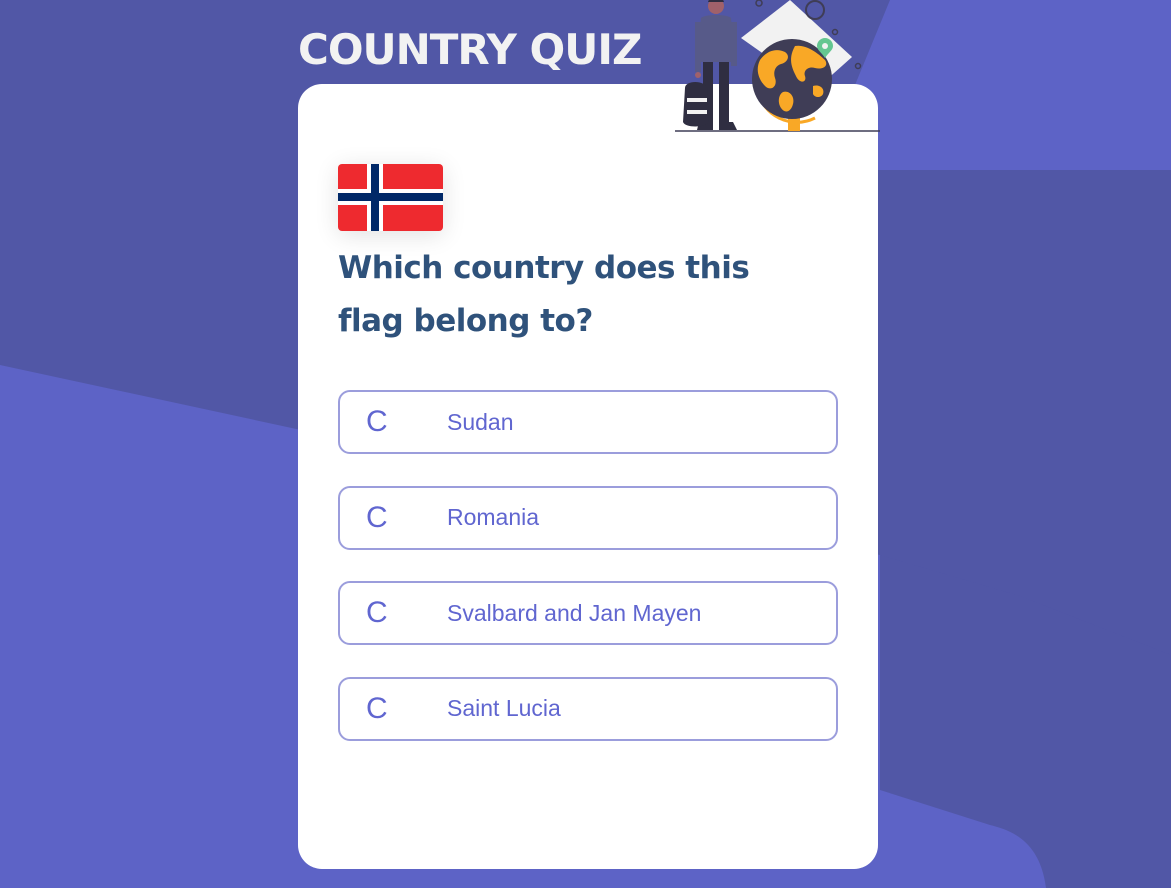 This screenshot has width=1171, height=888. I want to click on app-title: COUNTRY QUIZ, so click(470, 49).